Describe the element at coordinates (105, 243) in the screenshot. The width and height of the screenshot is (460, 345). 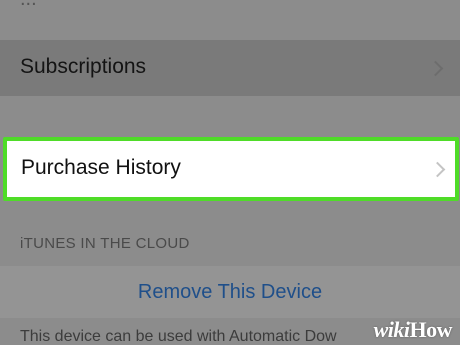
I see `section-header-itunes-cloud: iTUNES IN THE CLOUD` at that location.